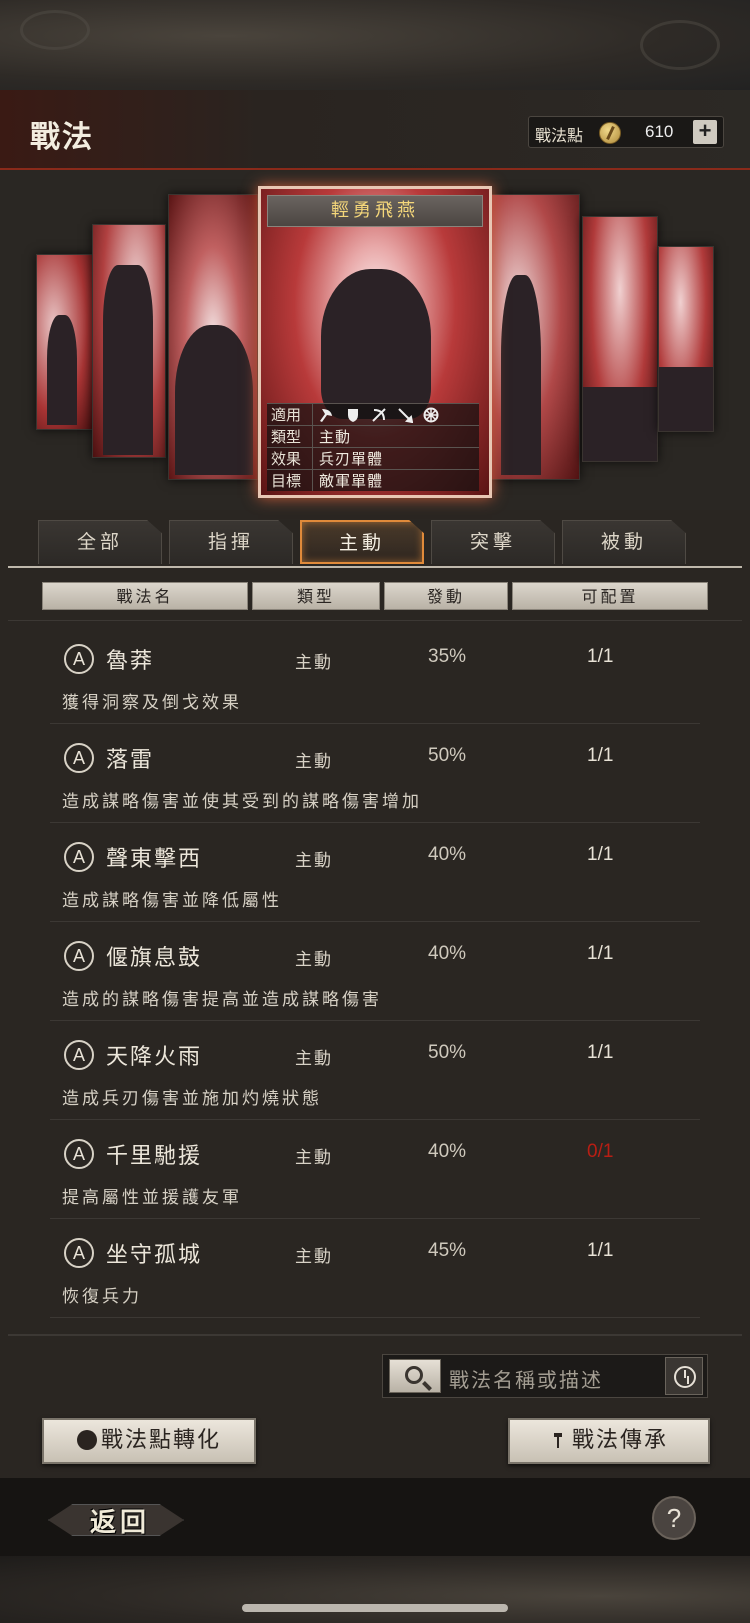 The image size is (750, 1623). What do you see at coordinates (405, 415) in the screenshot?
I see `spear-icon` at bounding box center [405, 415].